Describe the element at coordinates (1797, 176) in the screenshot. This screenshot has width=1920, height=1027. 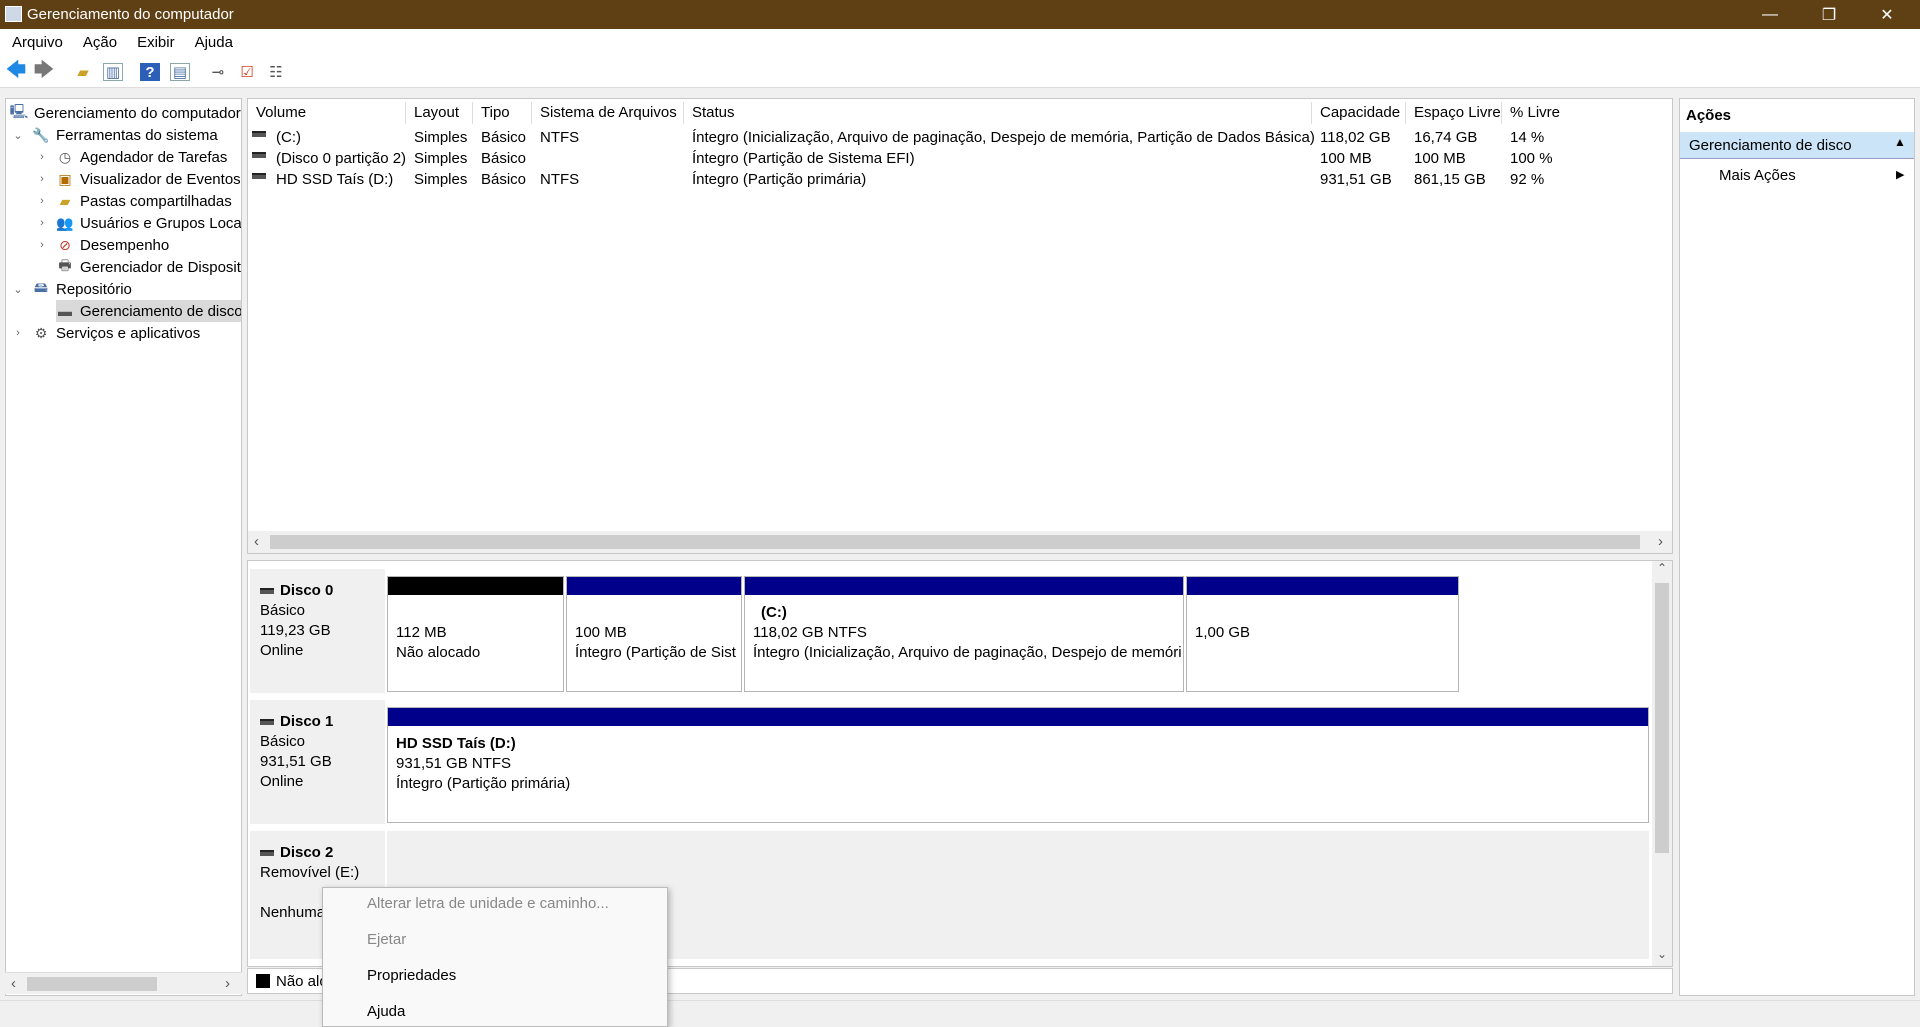
I see `more-actions: Mais Ações ▶` at that location.